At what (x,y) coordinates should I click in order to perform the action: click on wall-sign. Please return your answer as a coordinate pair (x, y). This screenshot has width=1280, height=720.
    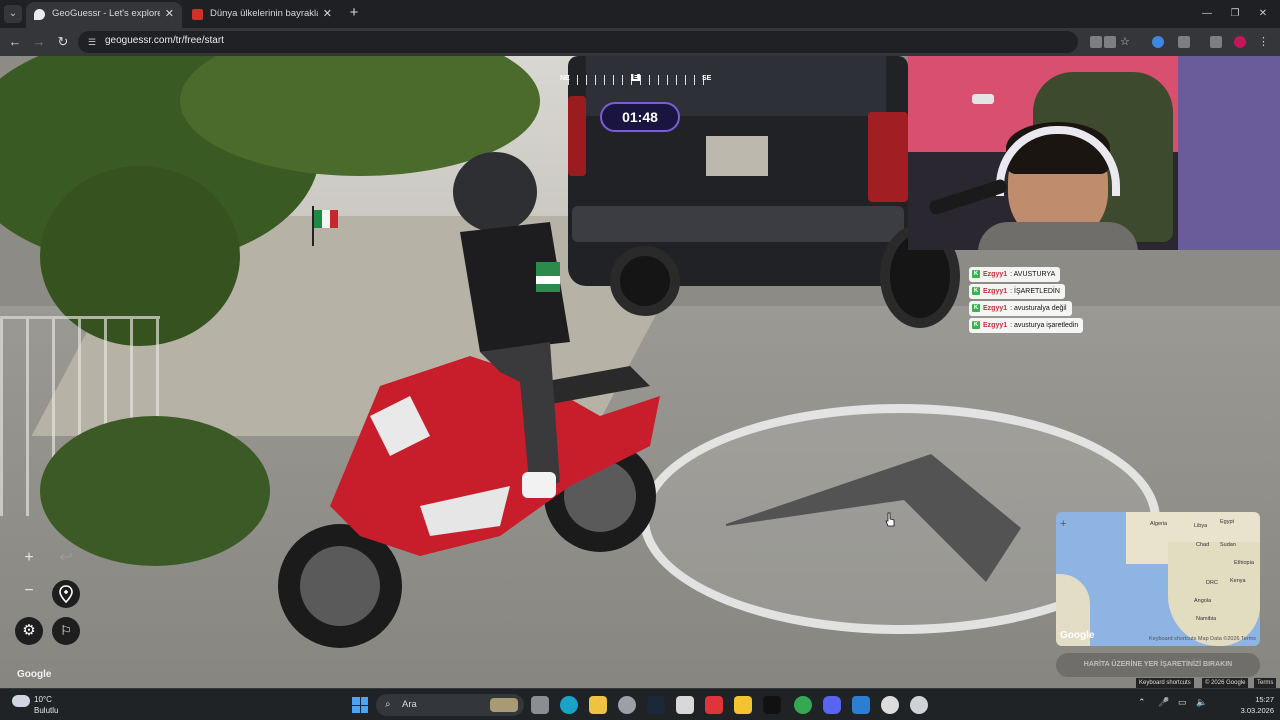
    Looking at the image, I should click on (983, 99).